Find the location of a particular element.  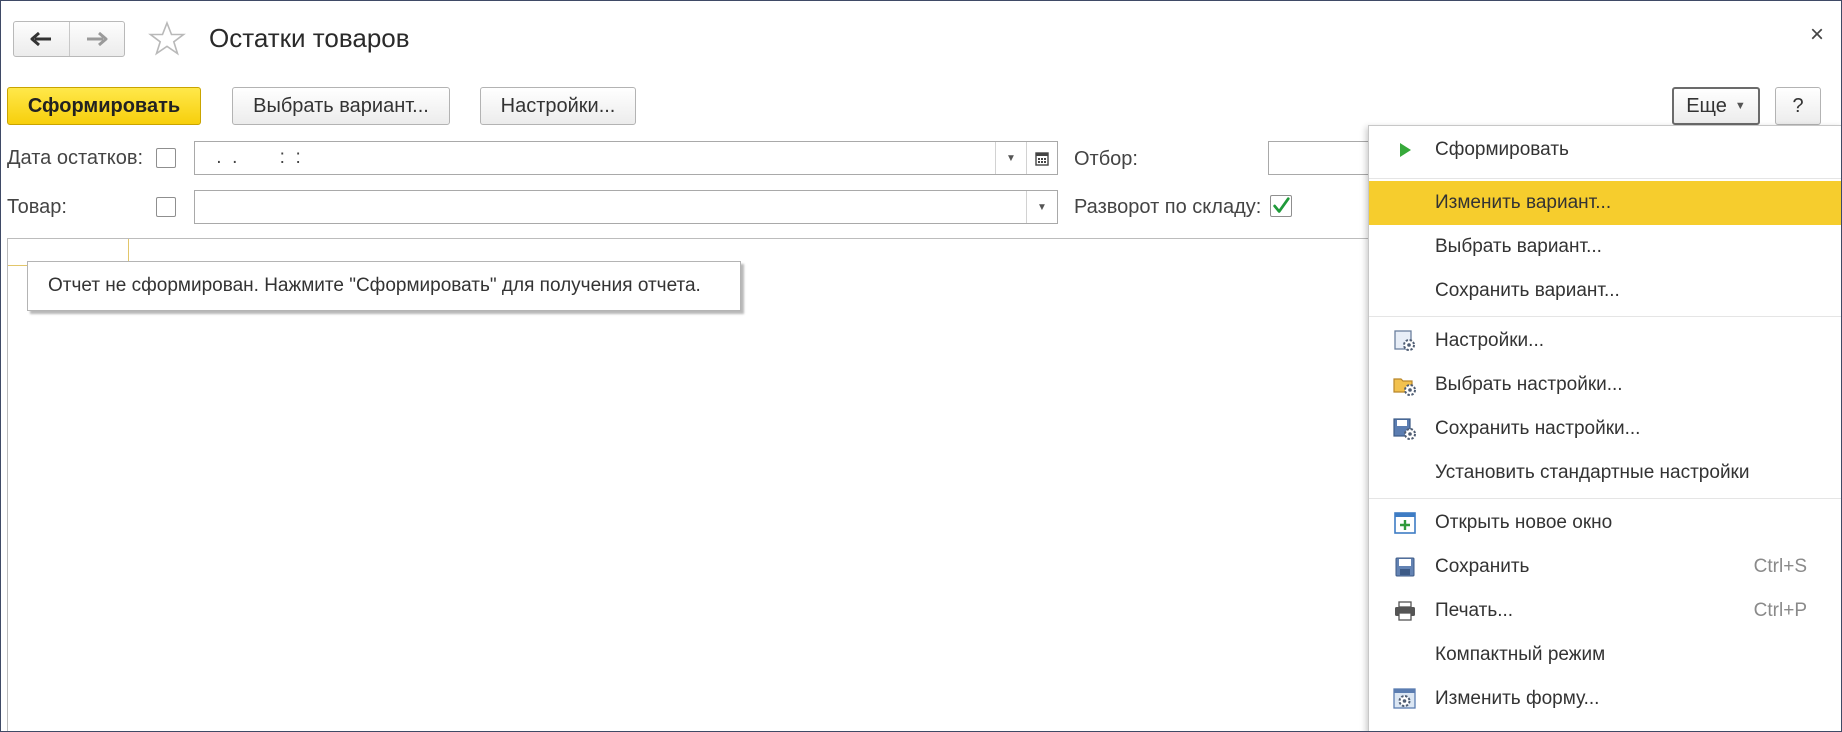

new-window-icon is located at coordinates (1405, 523).